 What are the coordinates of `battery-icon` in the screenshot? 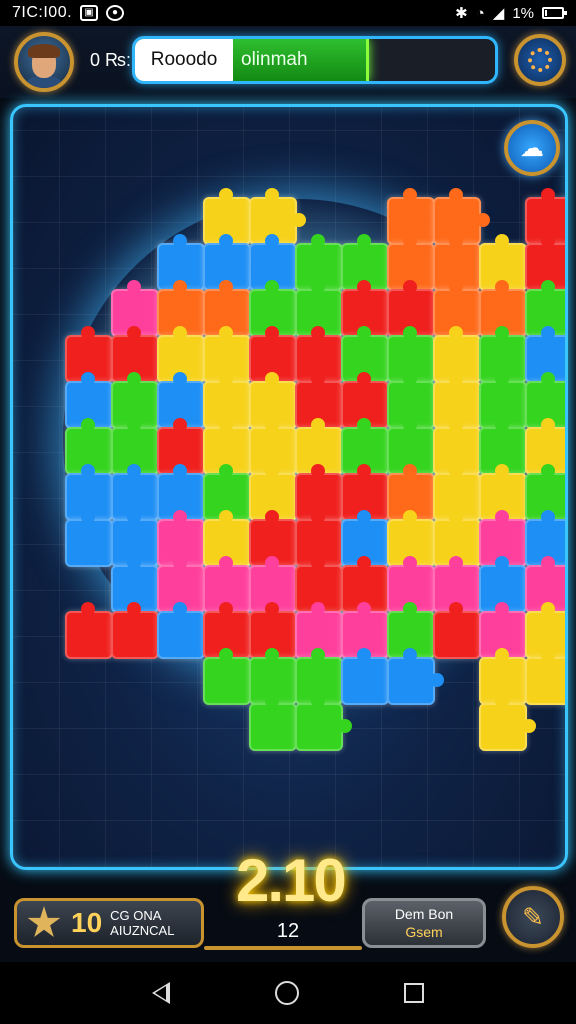 It's located at (554, 13).